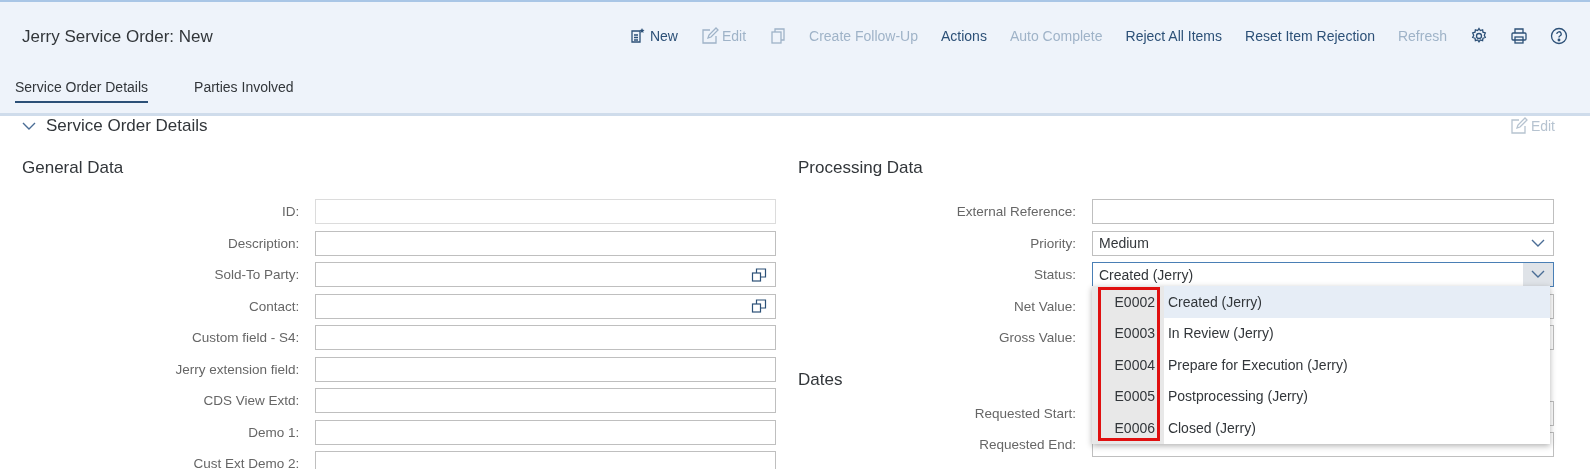  What do you see at coordinates (1044, 306) in the screenshot?
I see `field-label: Net Value:` at bounding box center [1044, 306].